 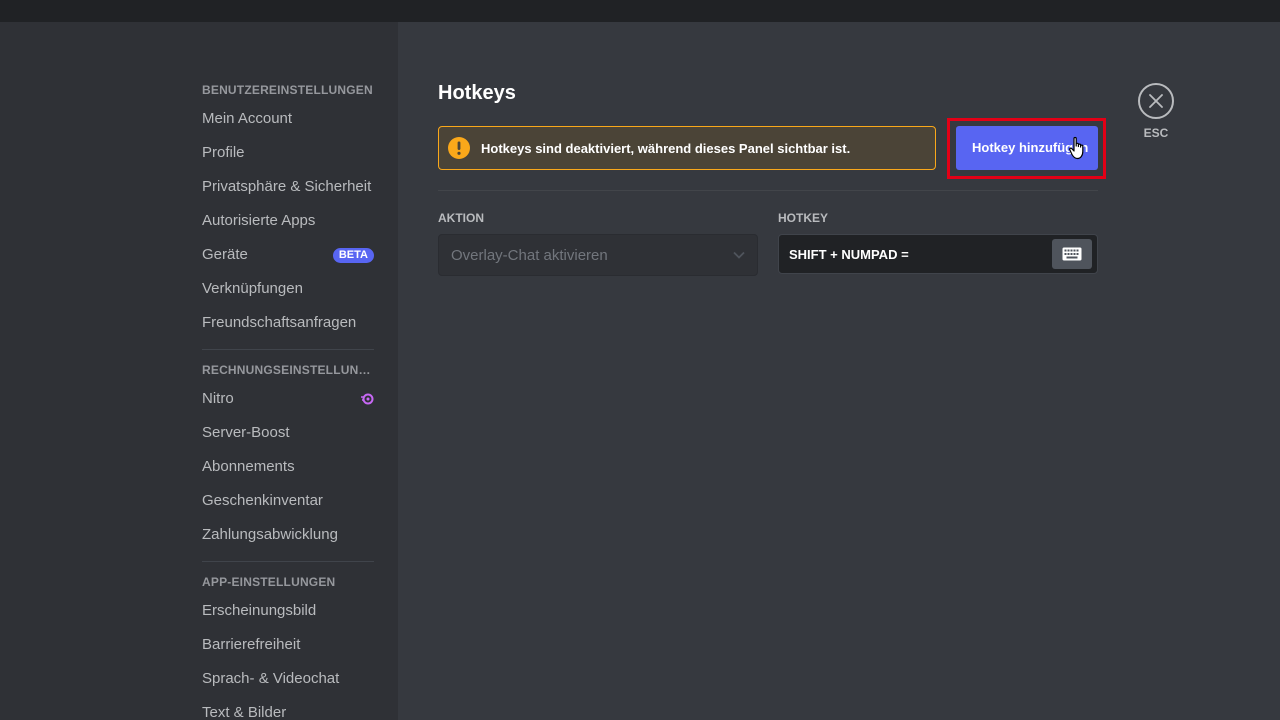 What do you see at coordinates (1156, 133) in the screenshot?
I see `esc-label: ESC` at bounding box center [1156, 133].